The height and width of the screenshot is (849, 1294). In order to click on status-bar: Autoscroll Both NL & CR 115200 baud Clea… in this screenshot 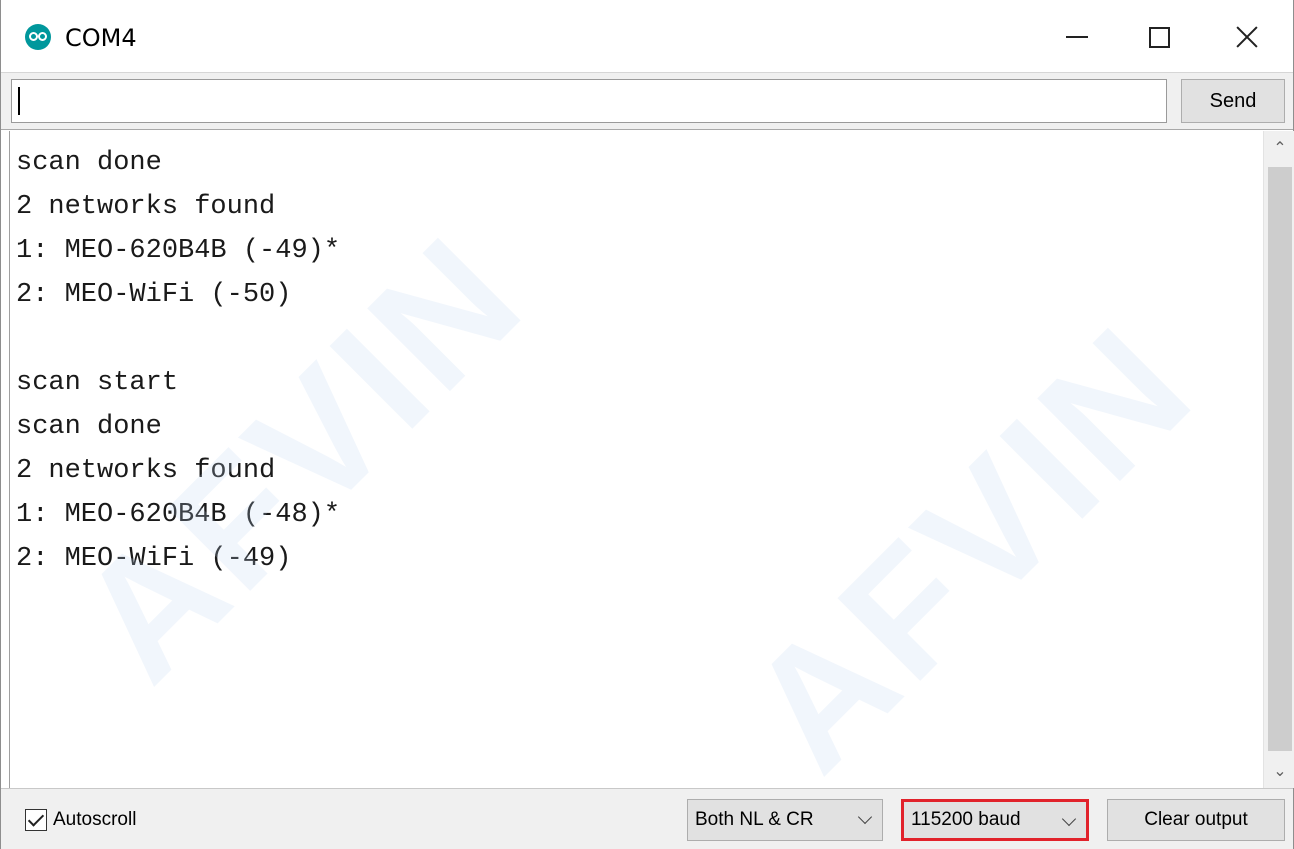, I will do `click(647, 818)`.